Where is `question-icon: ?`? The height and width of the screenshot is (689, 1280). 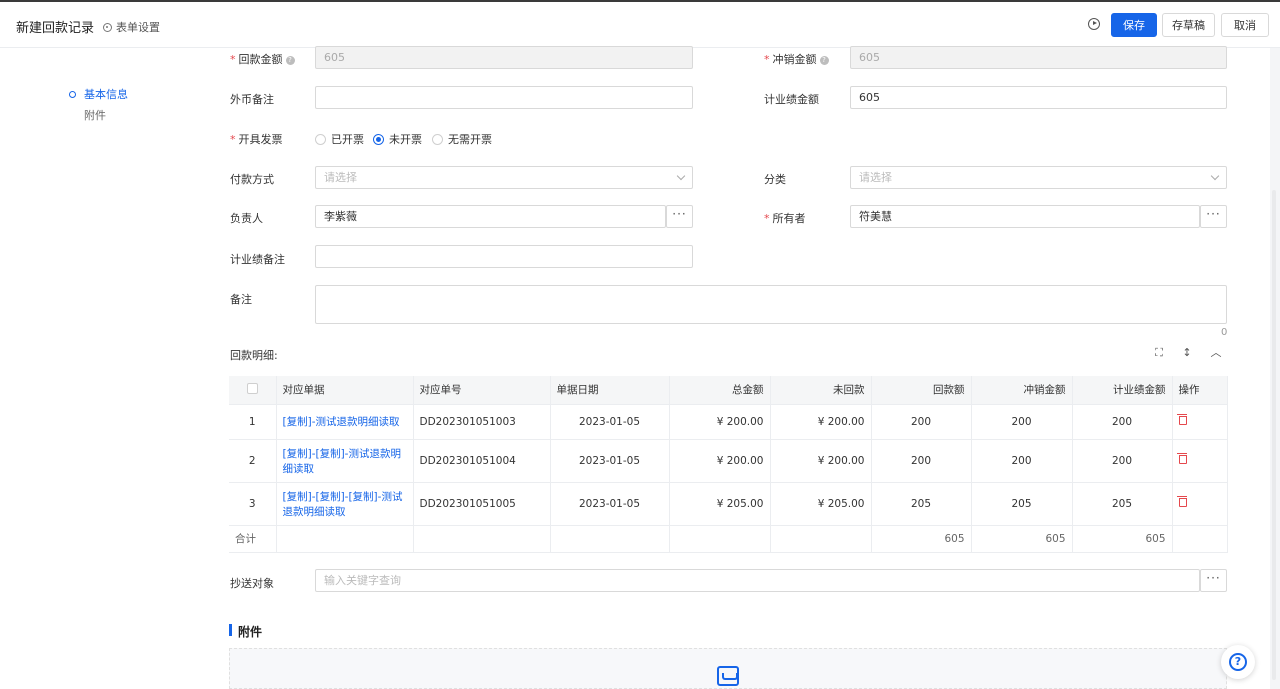 question-icon: ? is located at coordinates (1238, 662).